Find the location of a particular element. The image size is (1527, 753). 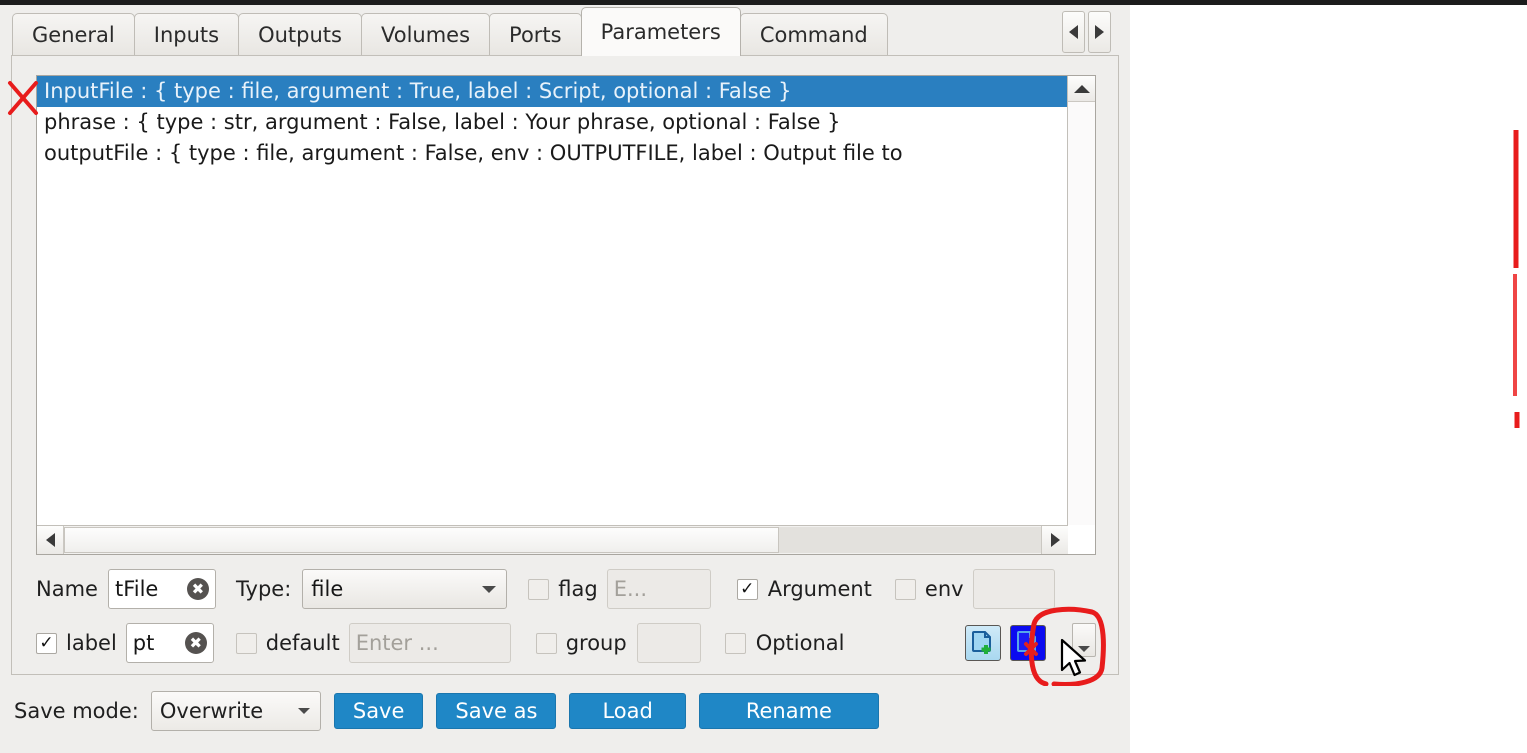

tab-general-label: General is located at coordinates (73, 35).